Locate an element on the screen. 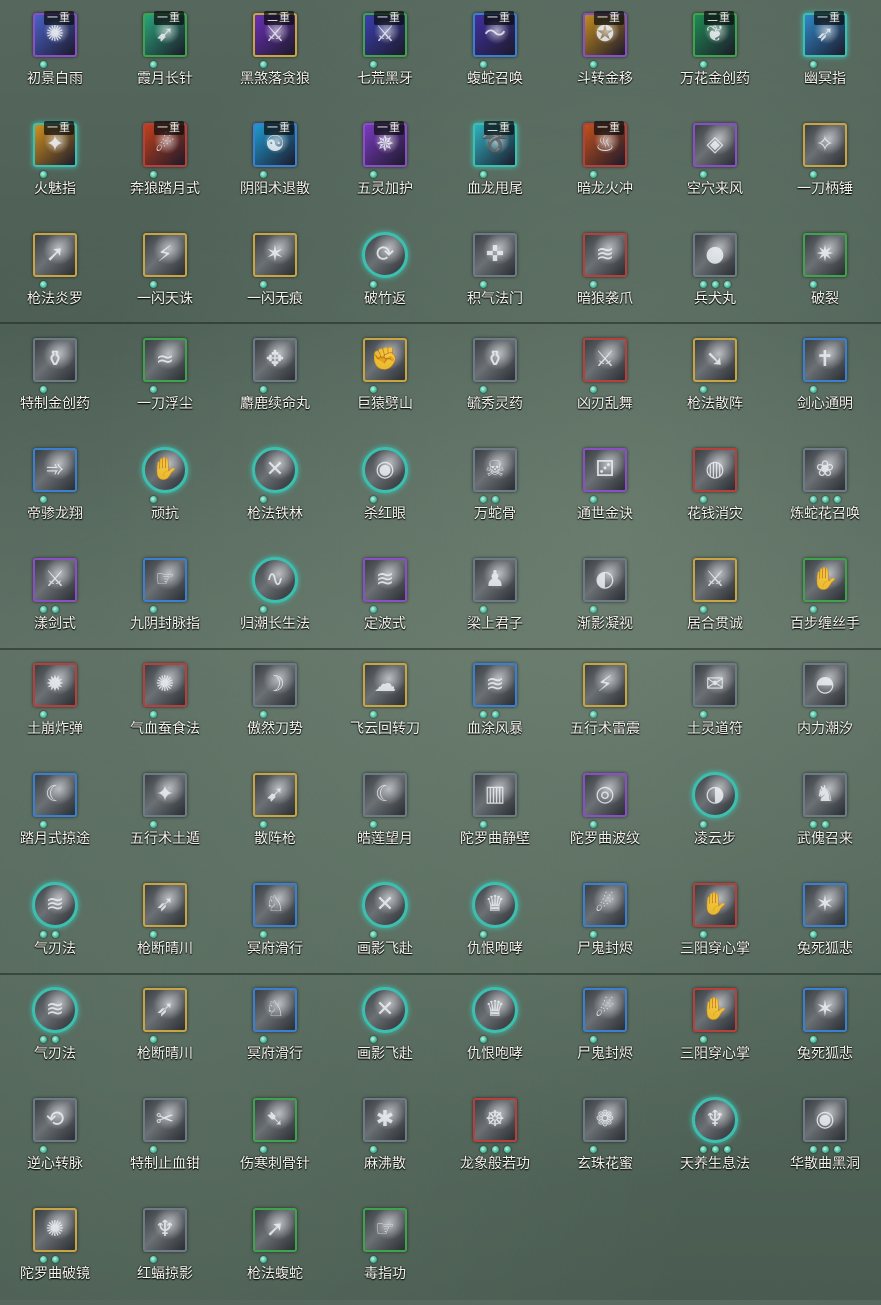 This screenshot has width=881, height=1305. skill-slot: ♘ 冥府滑行 is located at coordinates (275, 1030).